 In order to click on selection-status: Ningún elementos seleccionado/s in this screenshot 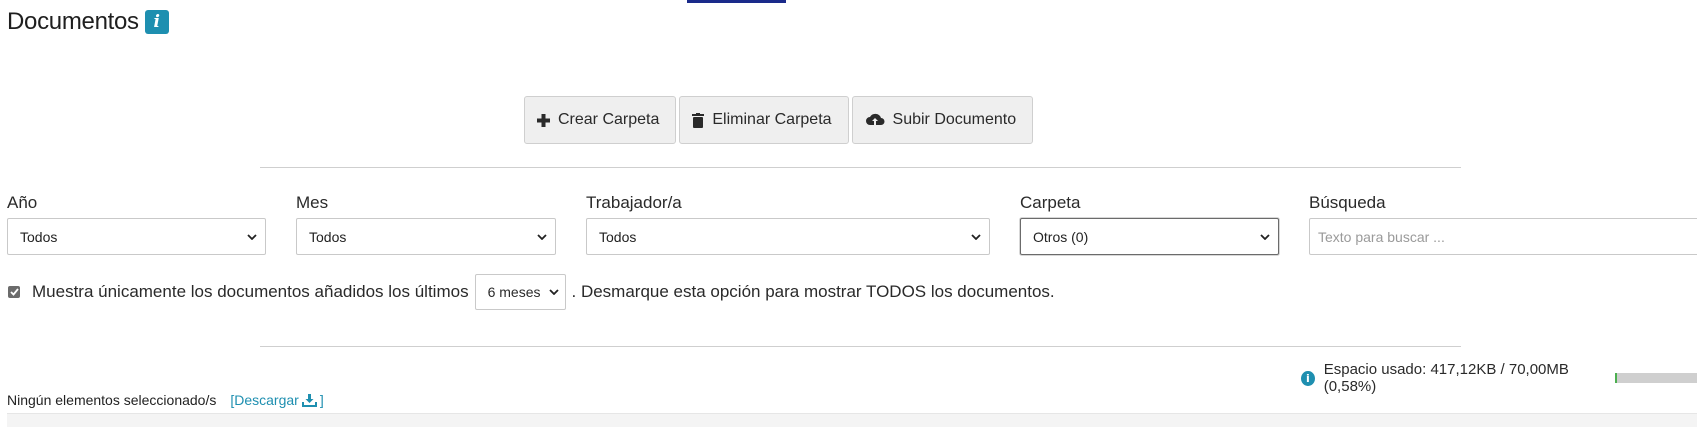, I will do `click(112, 400)`.